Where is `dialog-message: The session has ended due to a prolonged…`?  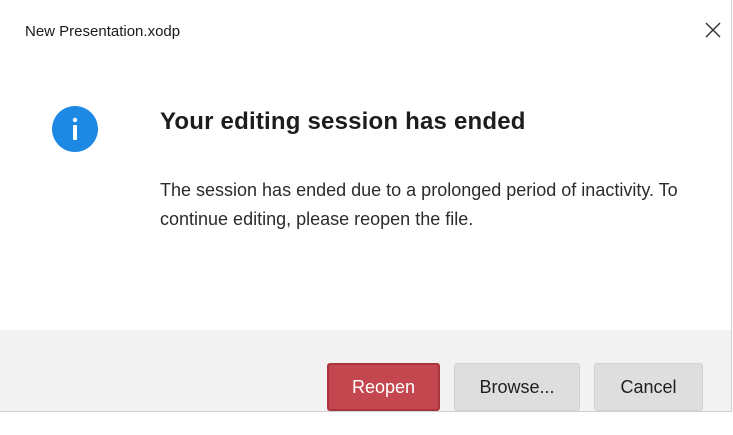
dialog-message: The session has ended due to a prolonged… is located at coordinates (419, 204).